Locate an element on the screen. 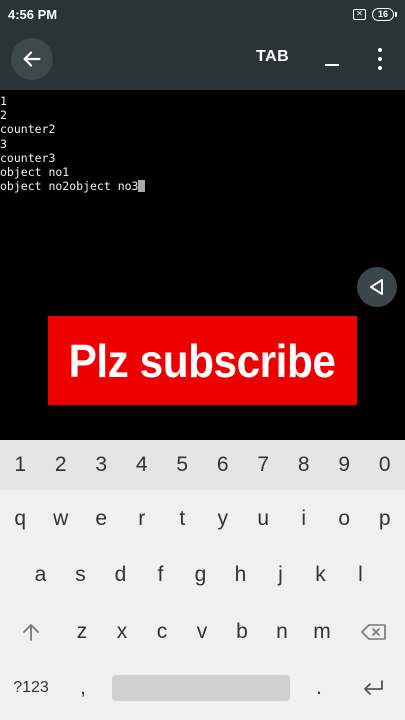 The width and height of the screenshot is (405, 720). keyboard-row-4: ?123 , . is located at coordinates (202, 688).